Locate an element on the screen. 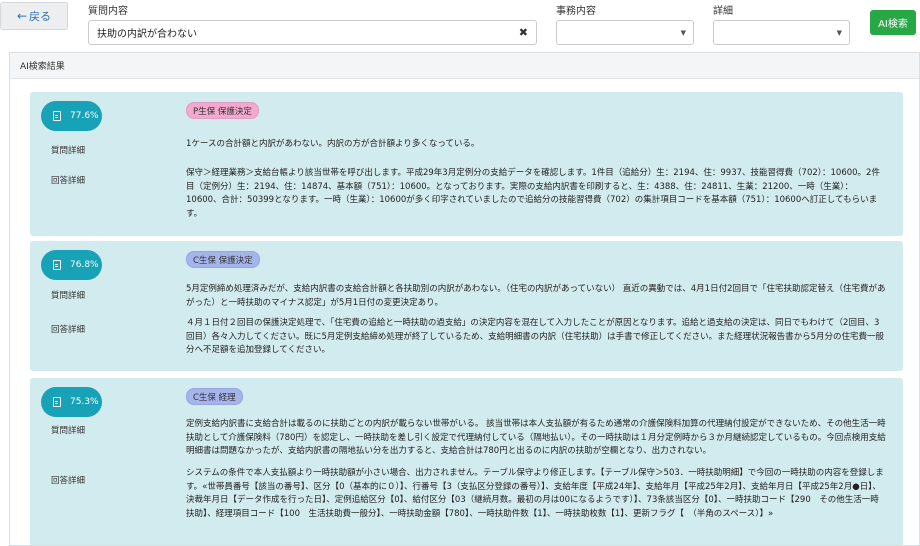  score-badge: 76.8% is located at coordinates (71, 265).